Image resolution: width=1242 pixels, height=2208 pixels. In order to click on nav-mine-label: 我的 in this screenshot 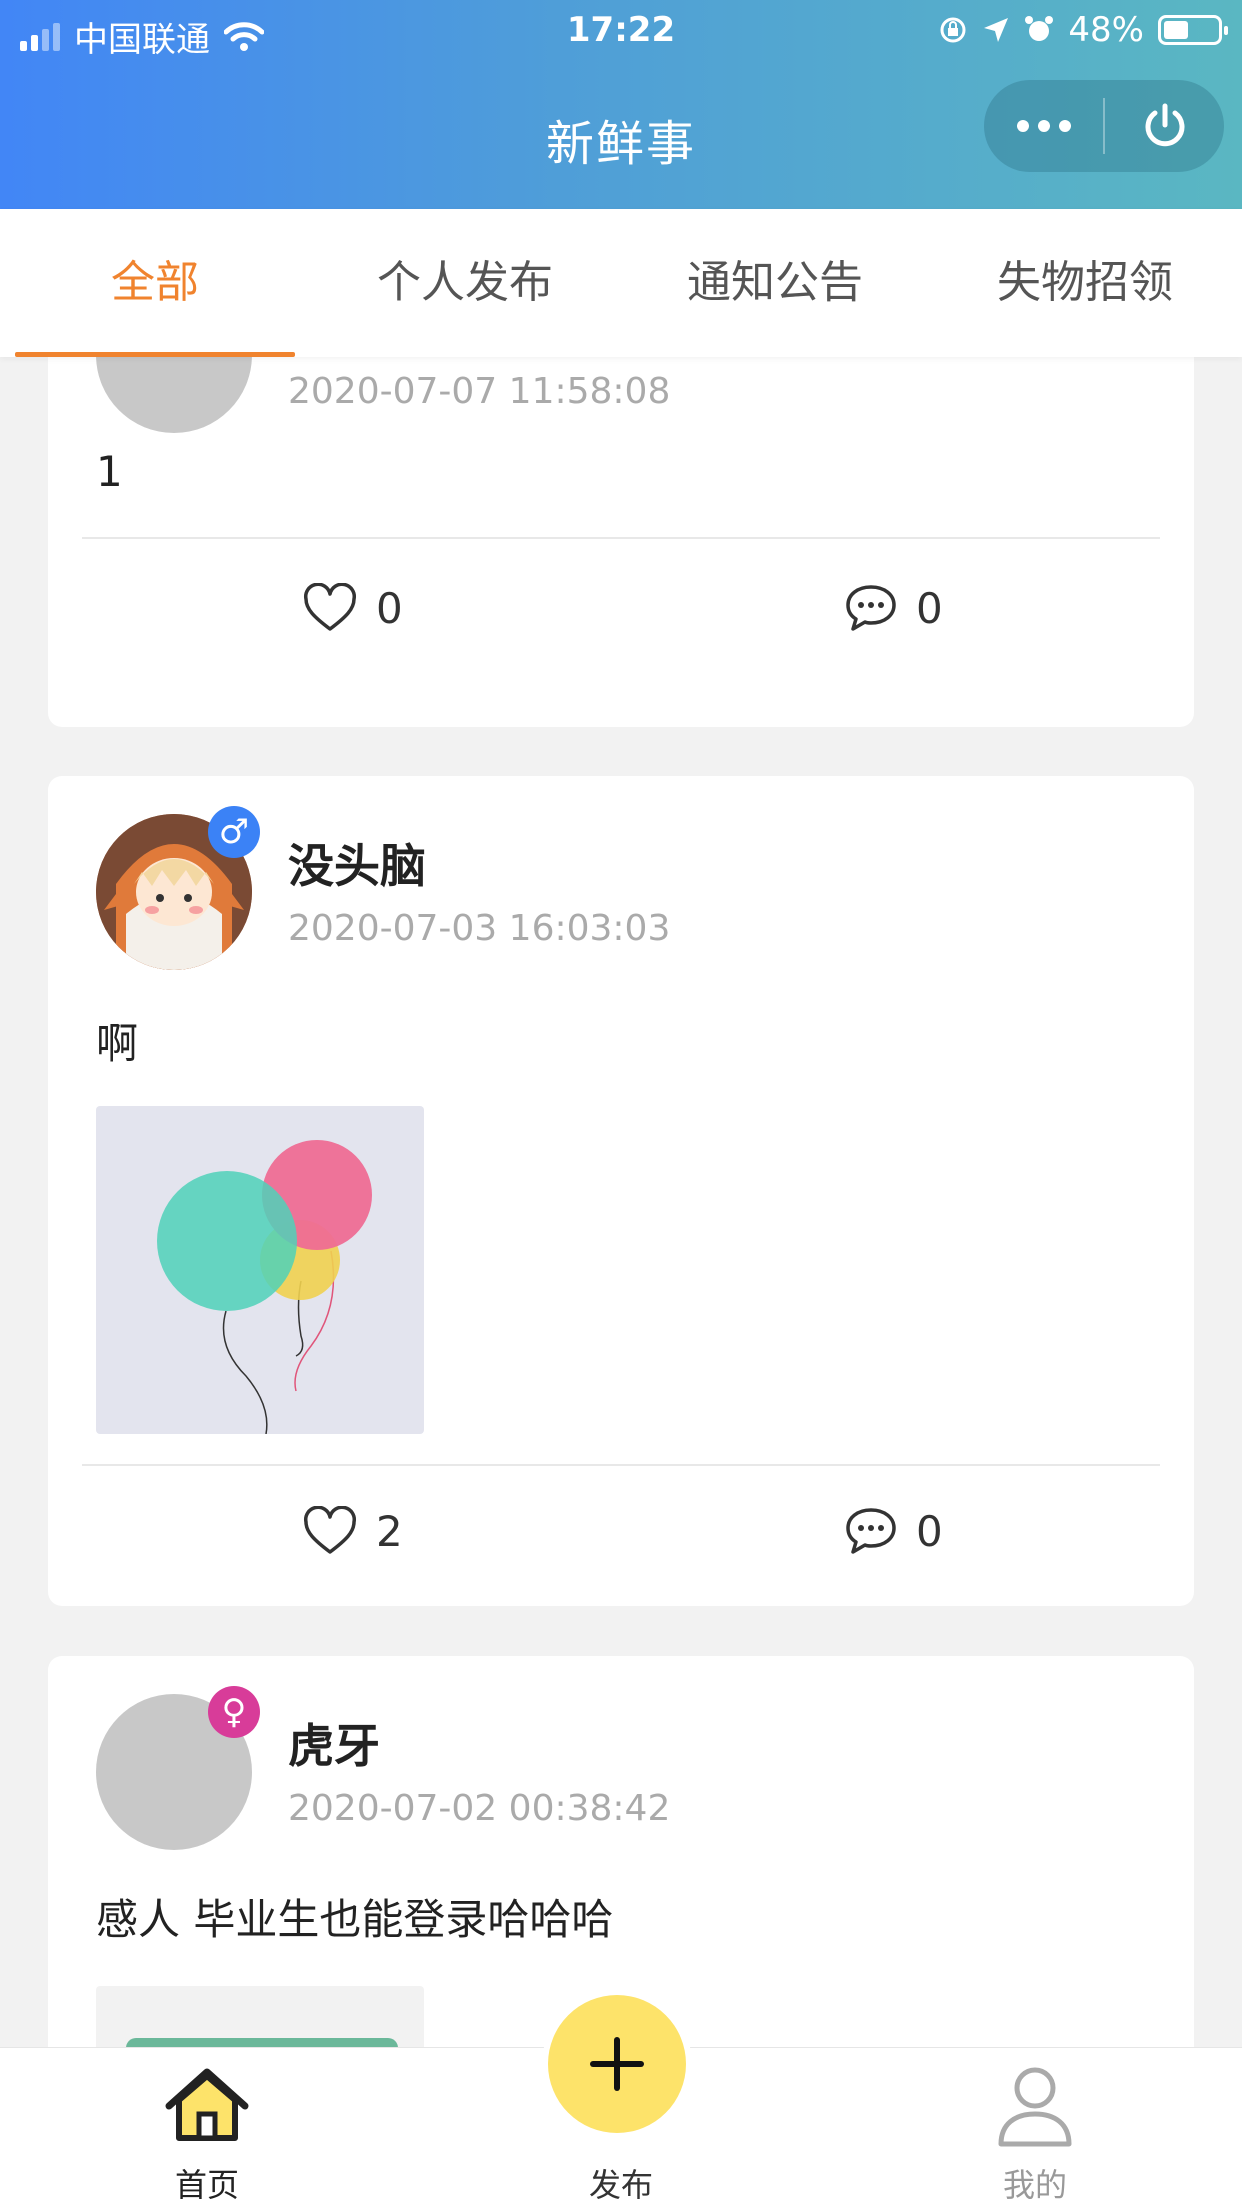, I will do `click(1034, 2185)`.